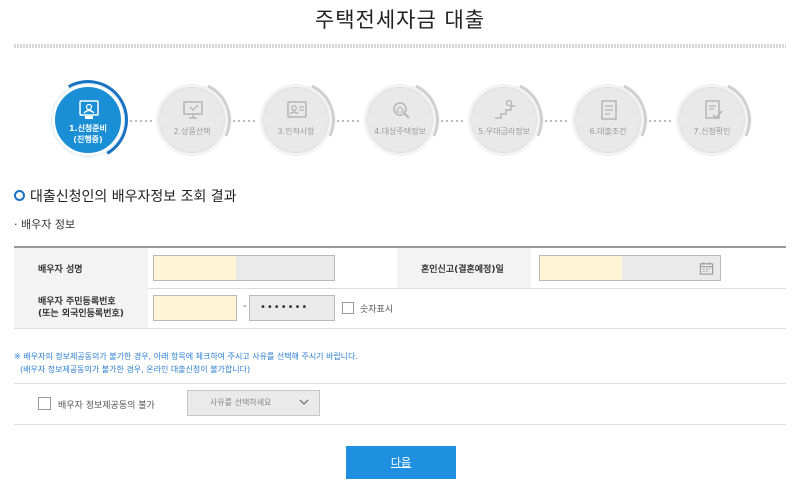  I want to click on marriage-date-label: 혼인신고(결혼예정)일, so click(464, 268).